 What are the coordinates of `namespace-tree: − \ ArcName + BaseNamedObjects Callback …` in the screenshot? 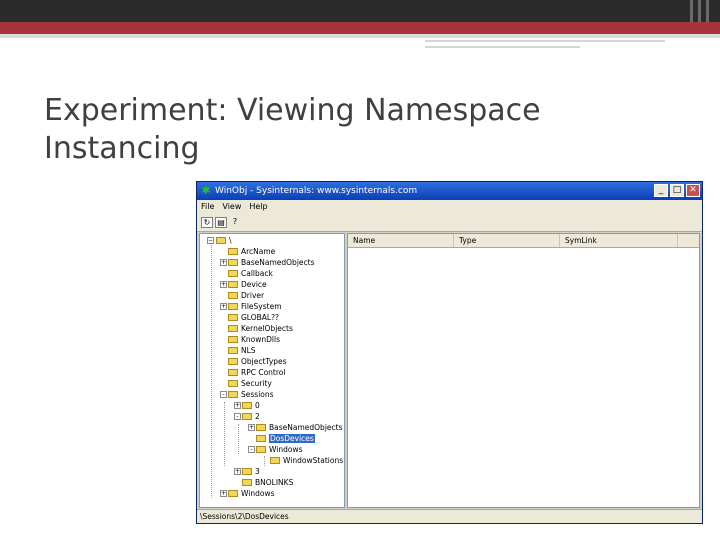 It's located at (272, 370).